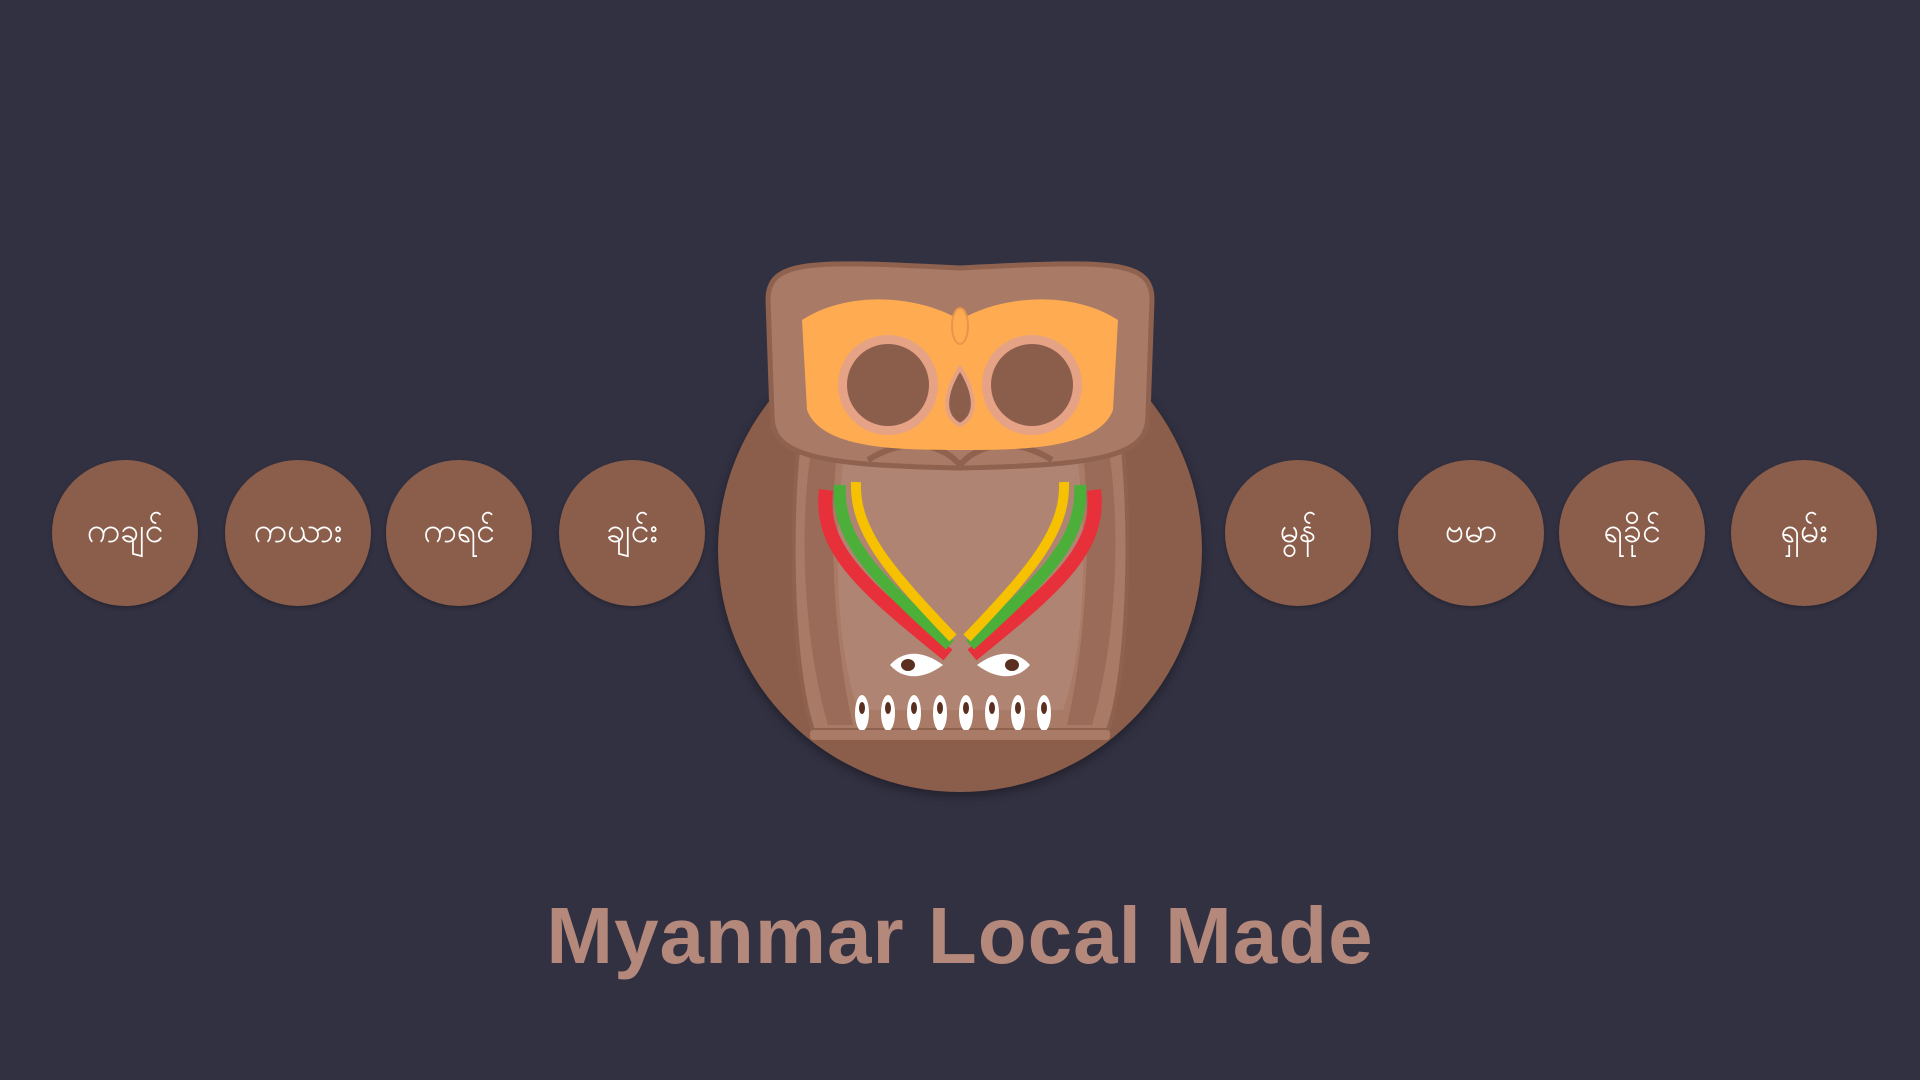 The height and width of the screenshot is (1080, 1920). I want to click on state-label: ချင်း, so click(632, 530).